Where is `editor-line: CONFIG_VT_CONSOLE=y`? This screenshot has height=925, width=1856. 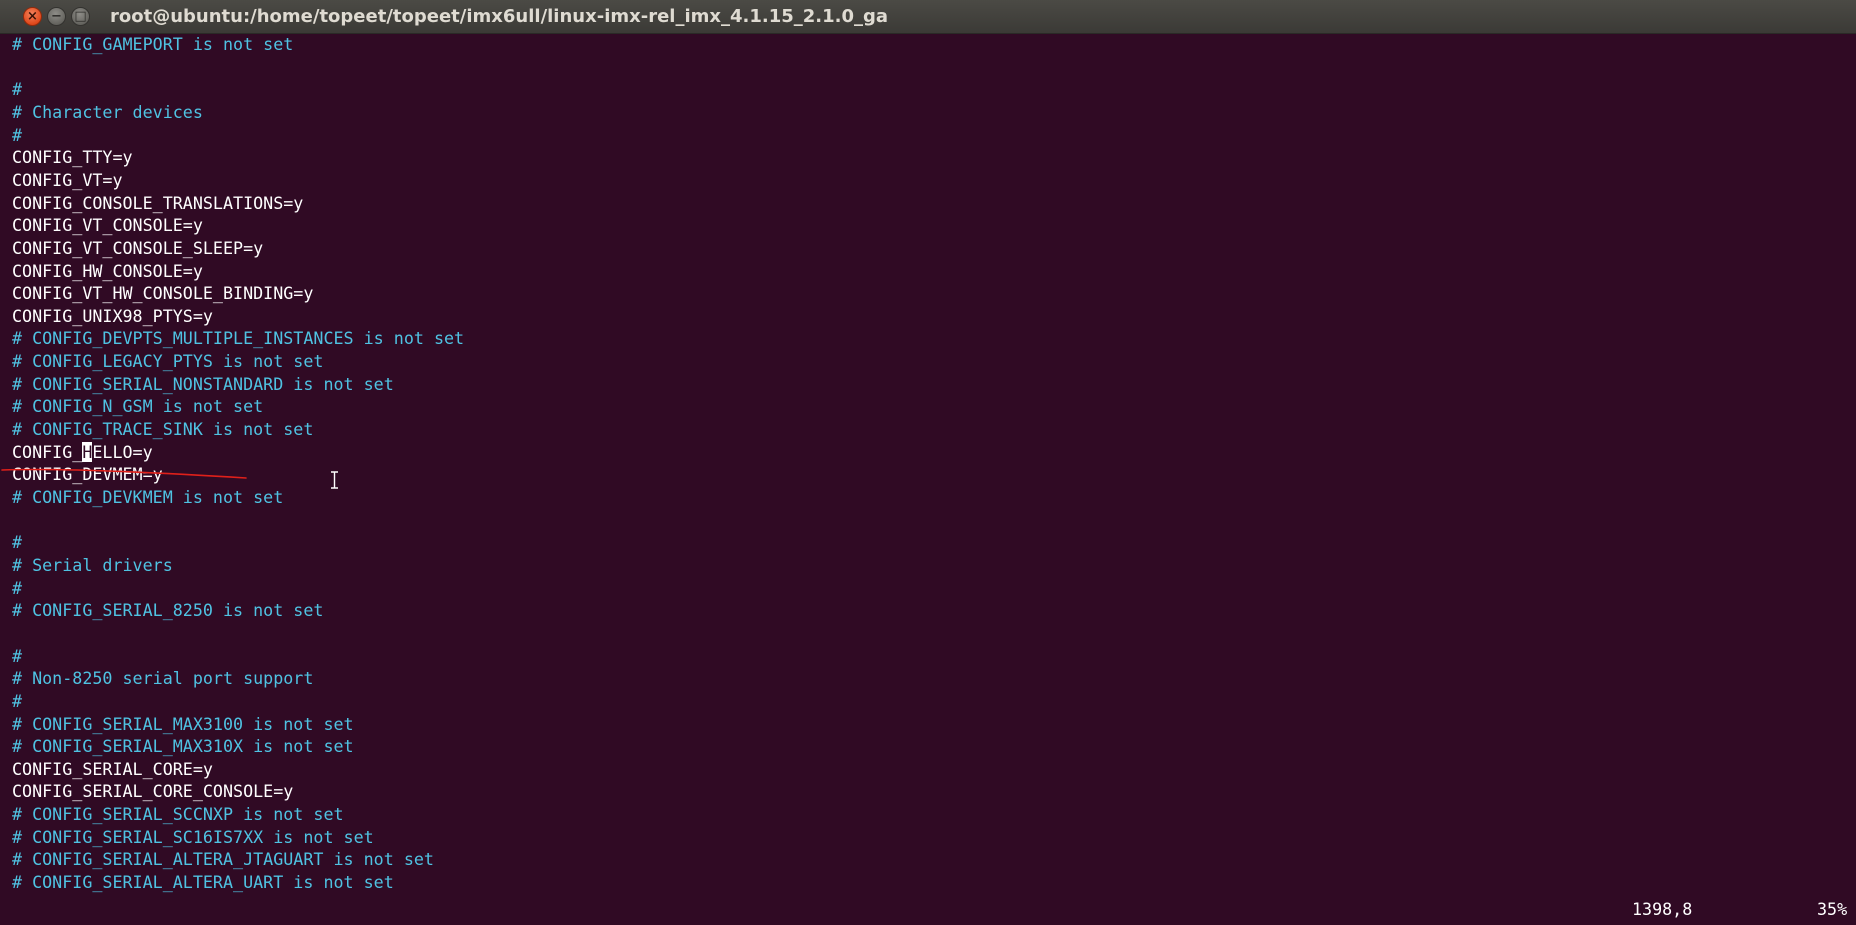
editor-line: CONFIG_VT_CONSOLE=y is located at coordinates (107, 225).